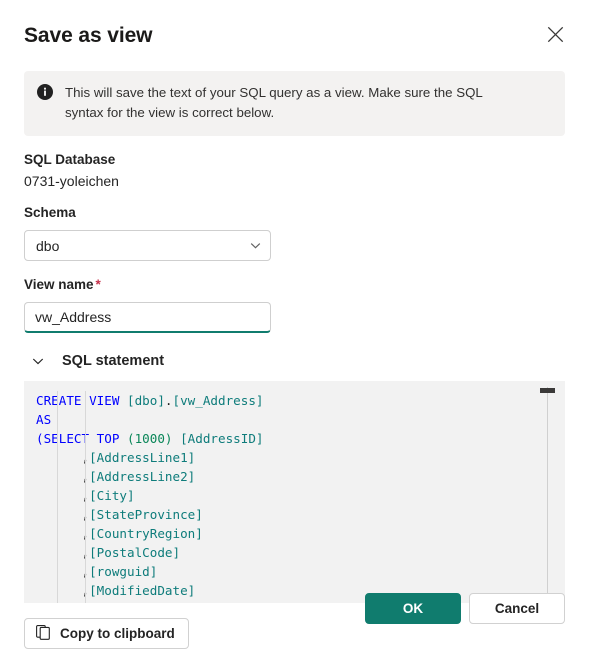  I want to click on copy-icon, so click(43, 633).